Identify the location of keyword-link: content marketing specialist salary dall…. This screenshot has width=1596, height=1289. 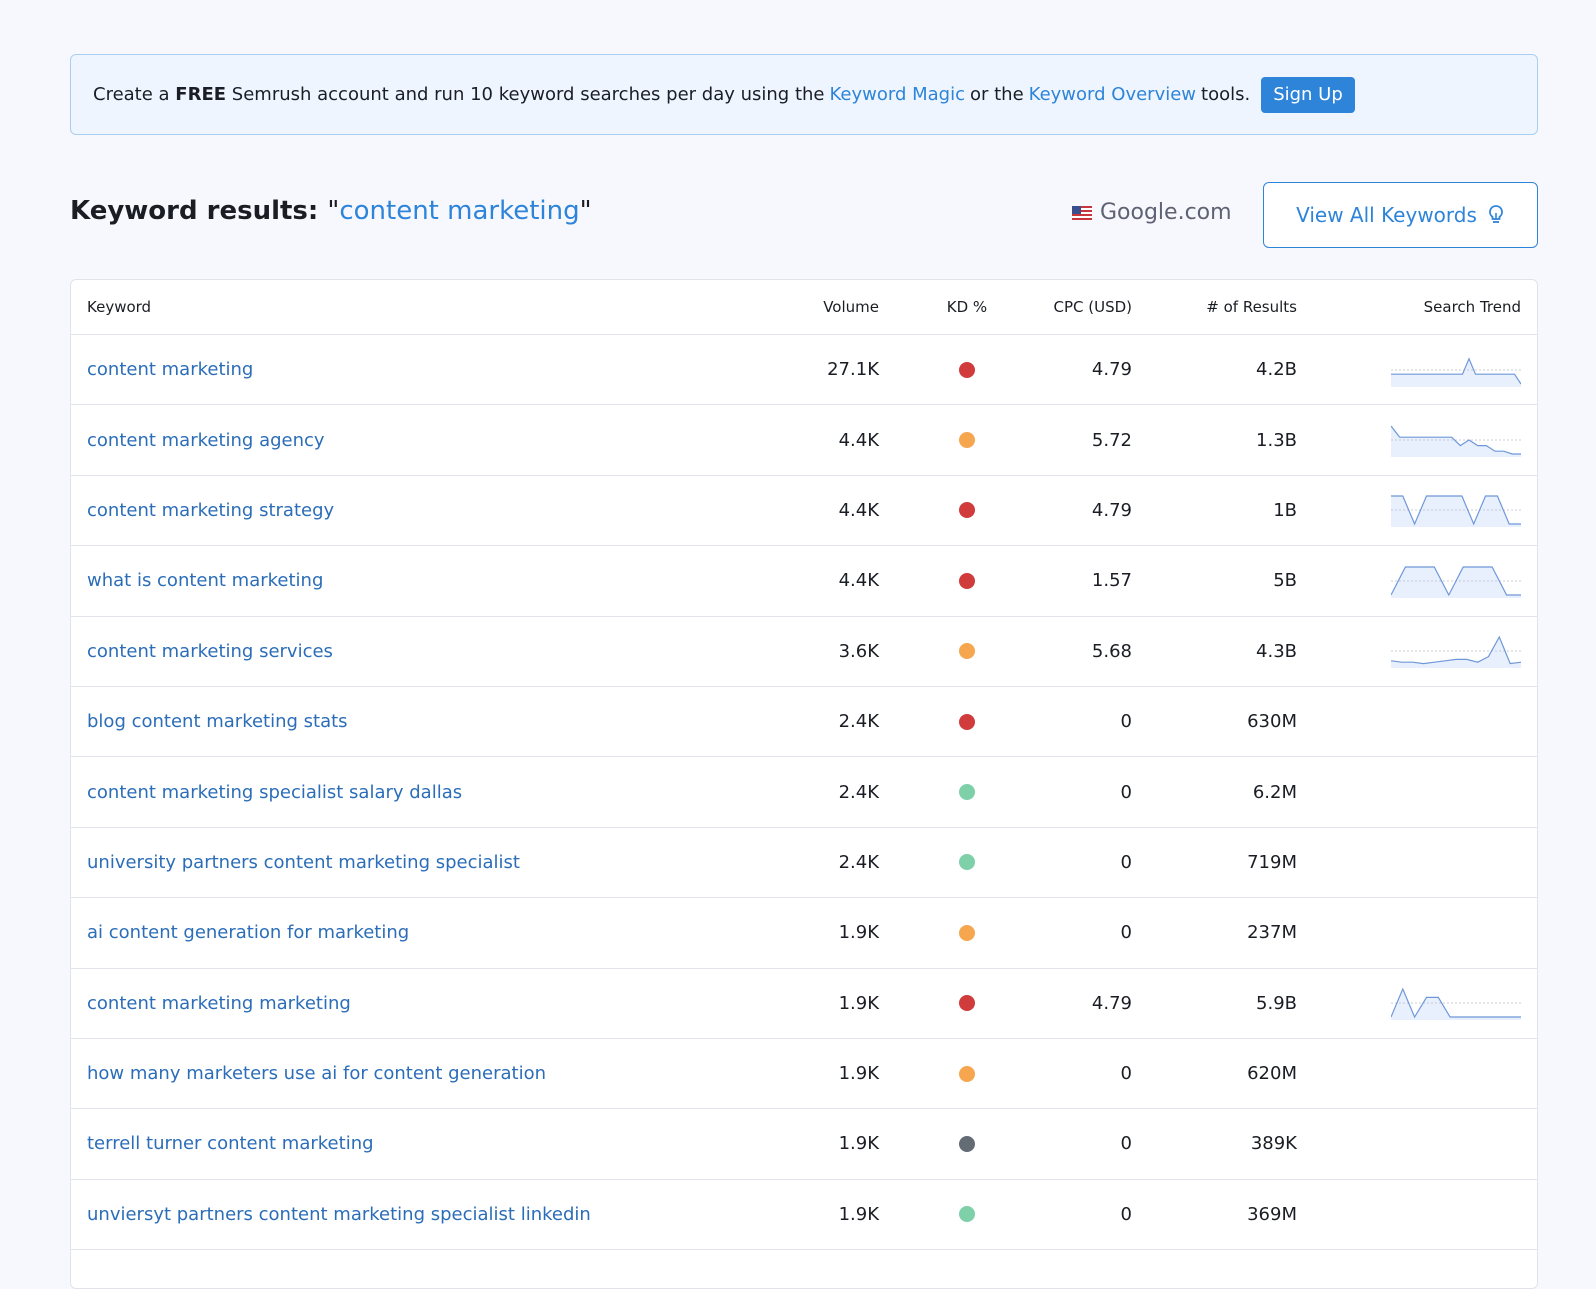
(437, 791).